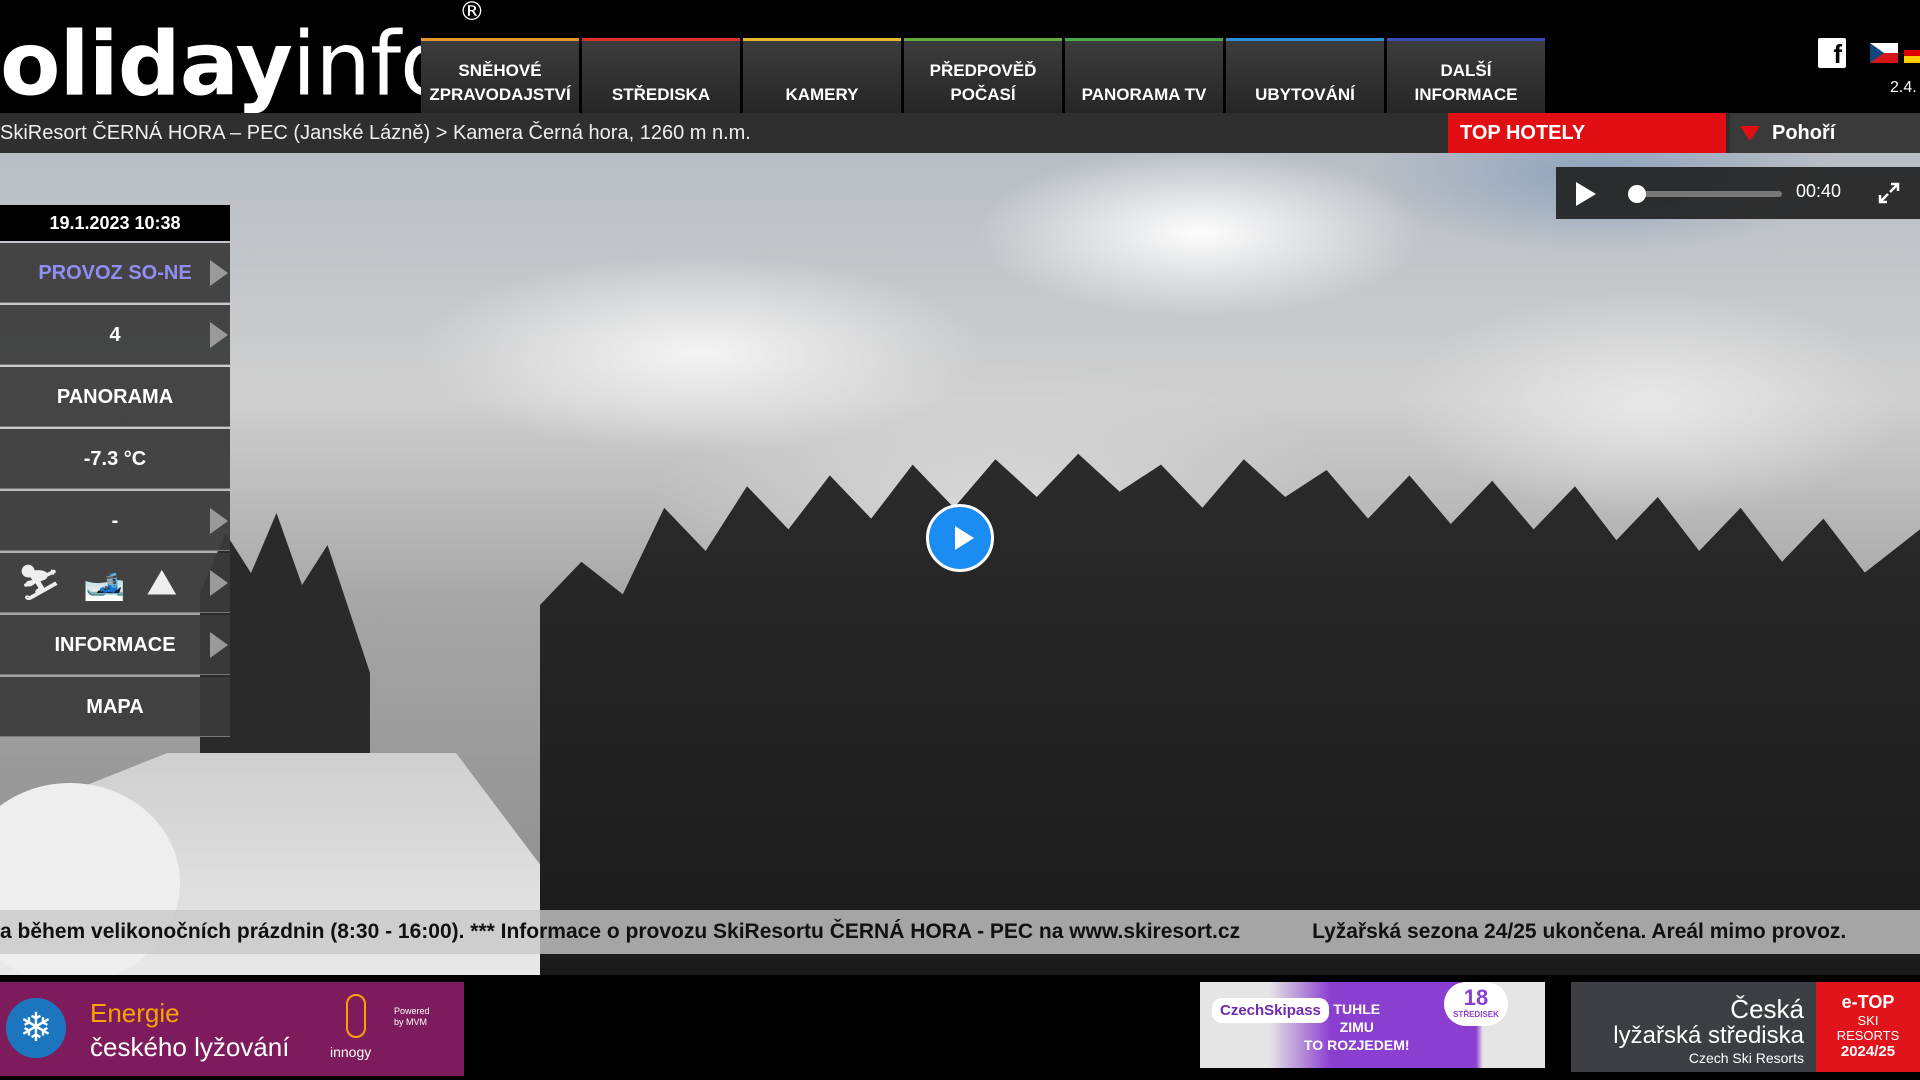 The width and height of the screenshot is (1920, 1080). Describe the element at coordinates (822, 94) in the screenshot. I see `nav-label: KAMERY` at that location.